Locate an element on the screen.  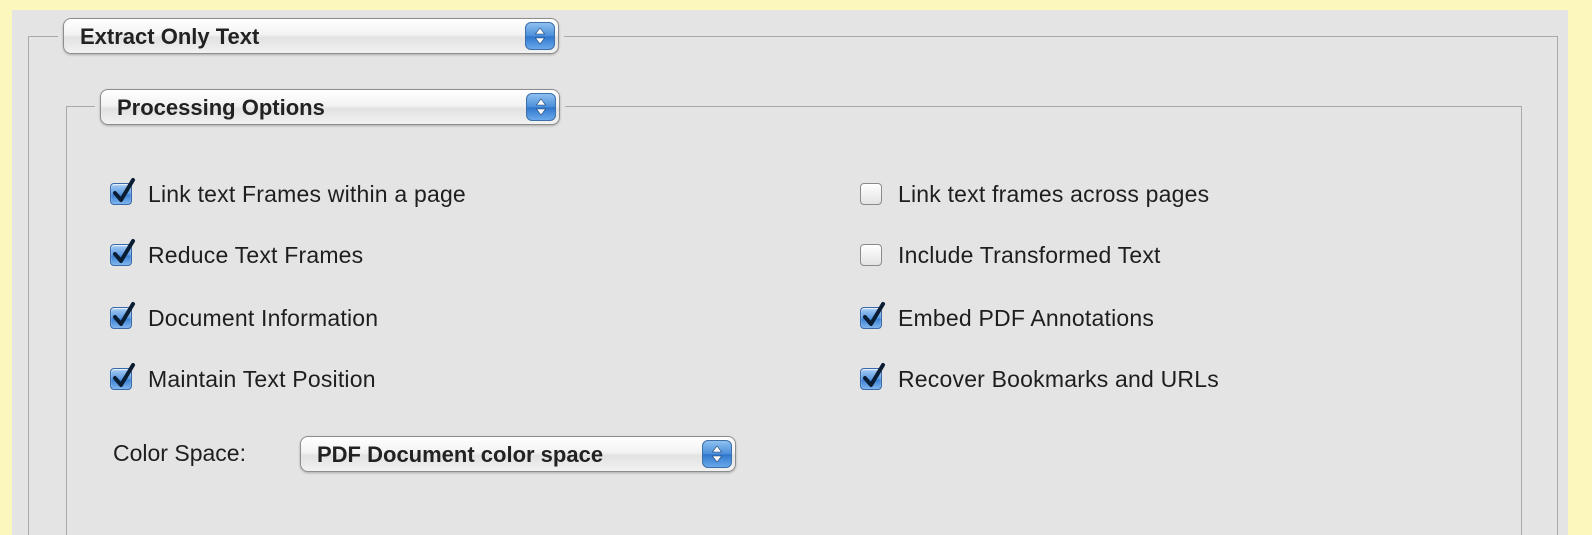
color-space-value: PDF Document color space is located at coordinates (460, 454).